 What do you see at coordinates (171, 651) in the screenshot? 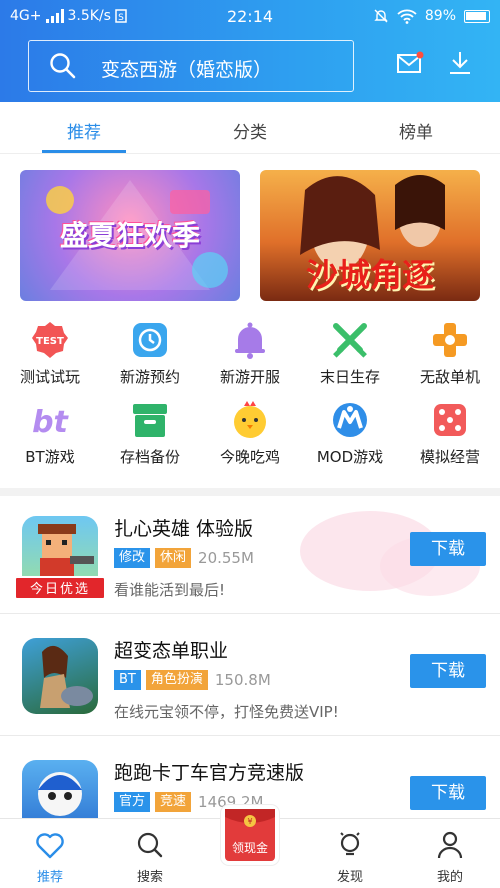
I see `game-title: 超变态单职业` at bounding box center [171, 651].